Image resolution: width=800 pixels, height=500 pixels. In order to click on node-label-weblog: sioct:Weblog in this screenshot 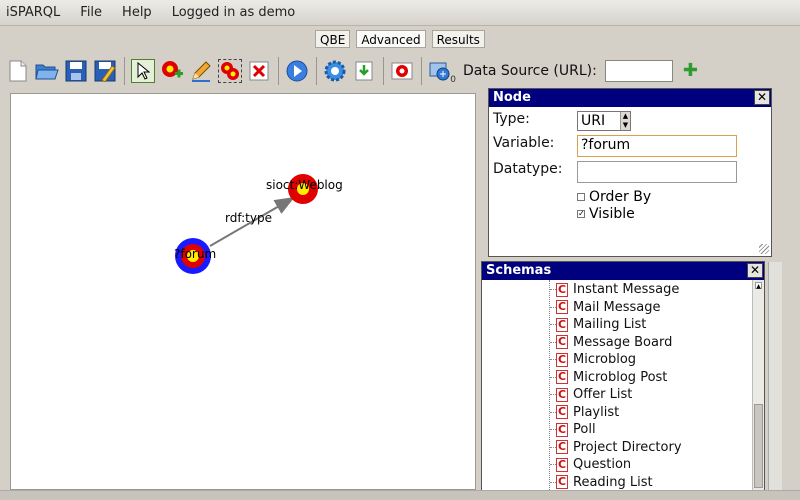, I will do `click(304, 185)`.